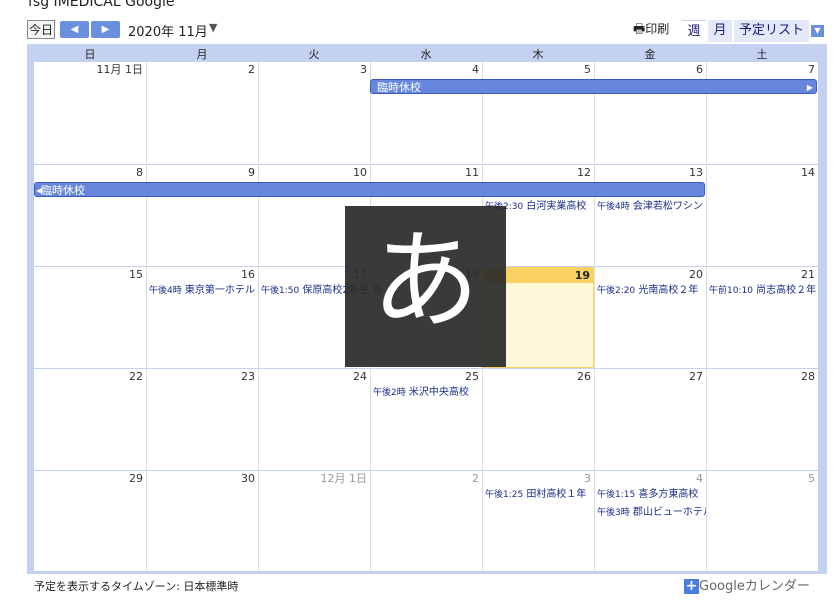  What do you see at coordinates (762, 291) in the screenshot?
I see `event-item: 午前10:10 尚志高校２年` at bounding box center [762, 291].